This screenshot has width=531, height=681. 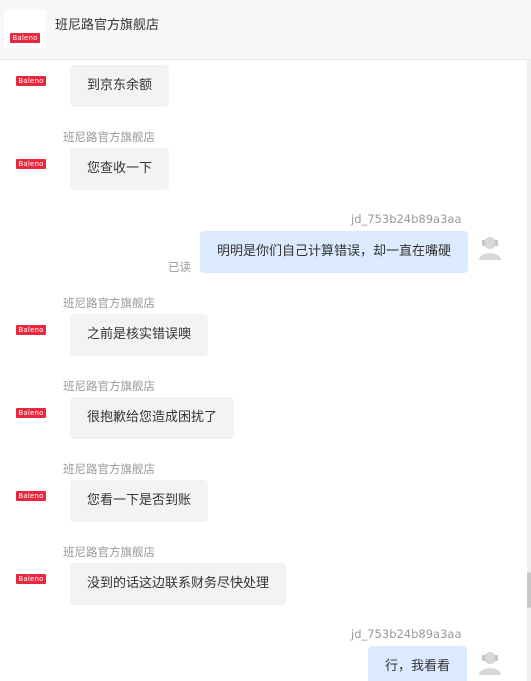 What do you see at coordinates (25, 38) in the screenshot?
I see `baleno-logo-icon: Baleno` at bounding box center [25, 38].